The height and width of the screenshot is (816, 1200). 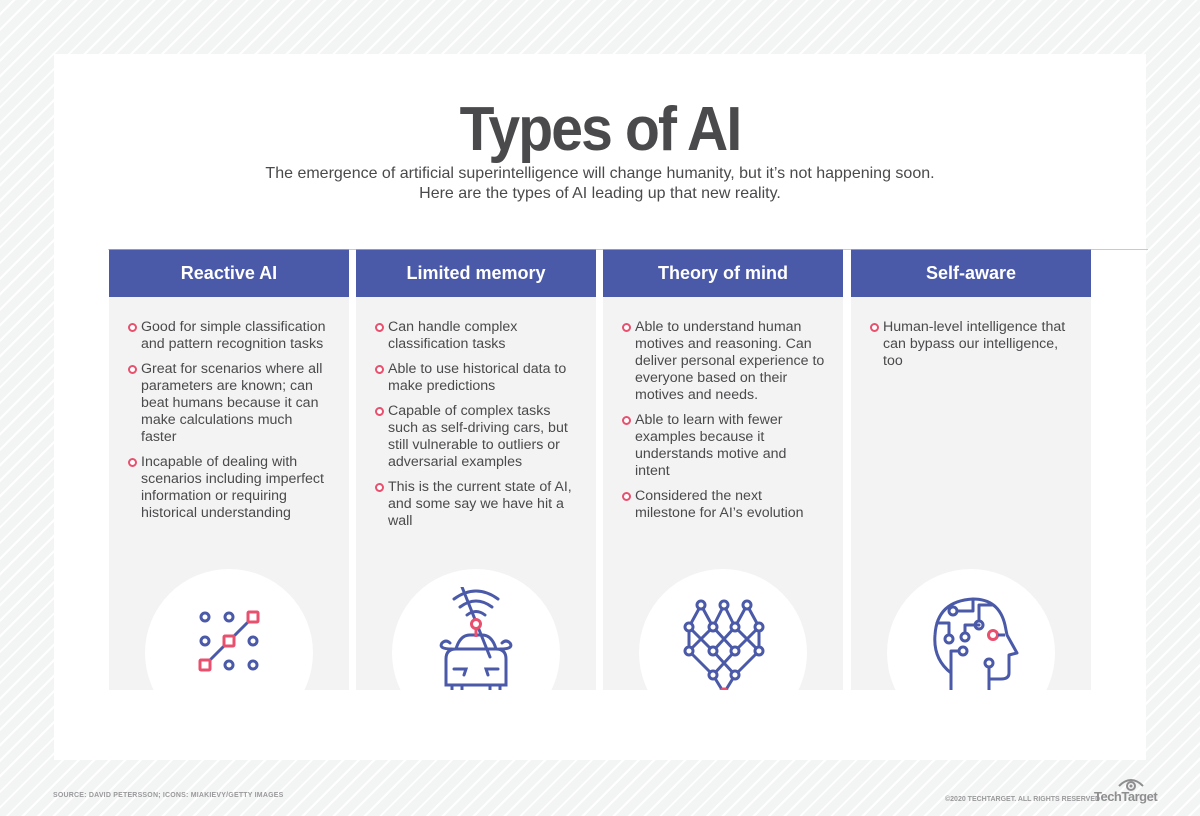 What do you see at coordinates (229, 641) in the screenshot?
I see `pattern-grid-icon` at bounding box center [229, 641].